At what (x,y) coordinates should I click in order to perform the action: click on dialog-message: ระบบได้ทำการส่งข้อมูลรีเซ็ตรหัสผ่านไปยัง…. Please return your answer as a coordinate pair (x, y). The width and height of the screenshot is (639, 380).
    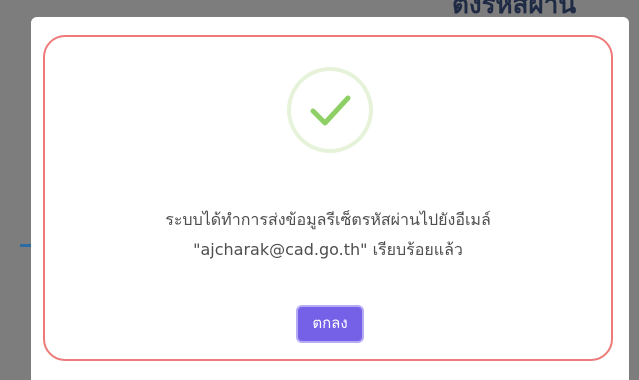
    Looking at the image, I should click on (328, 235).